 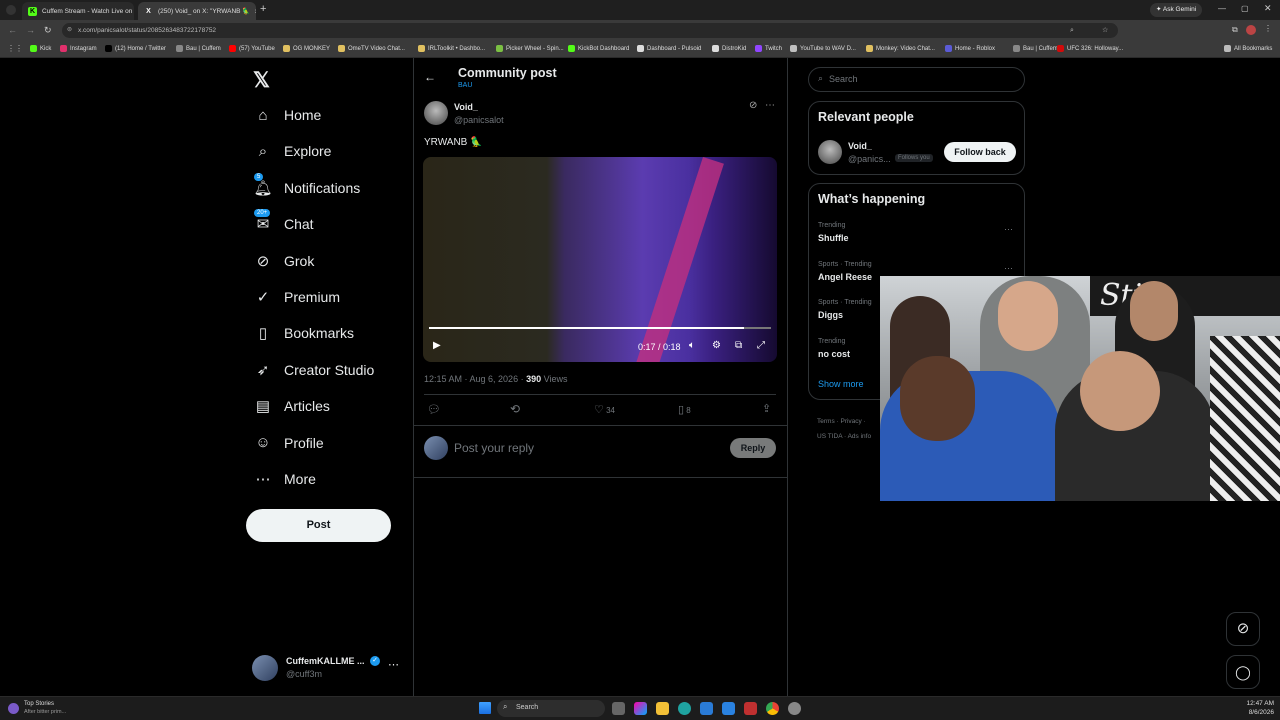 I want to click on copilot-icon, so click(x=640, y=708).